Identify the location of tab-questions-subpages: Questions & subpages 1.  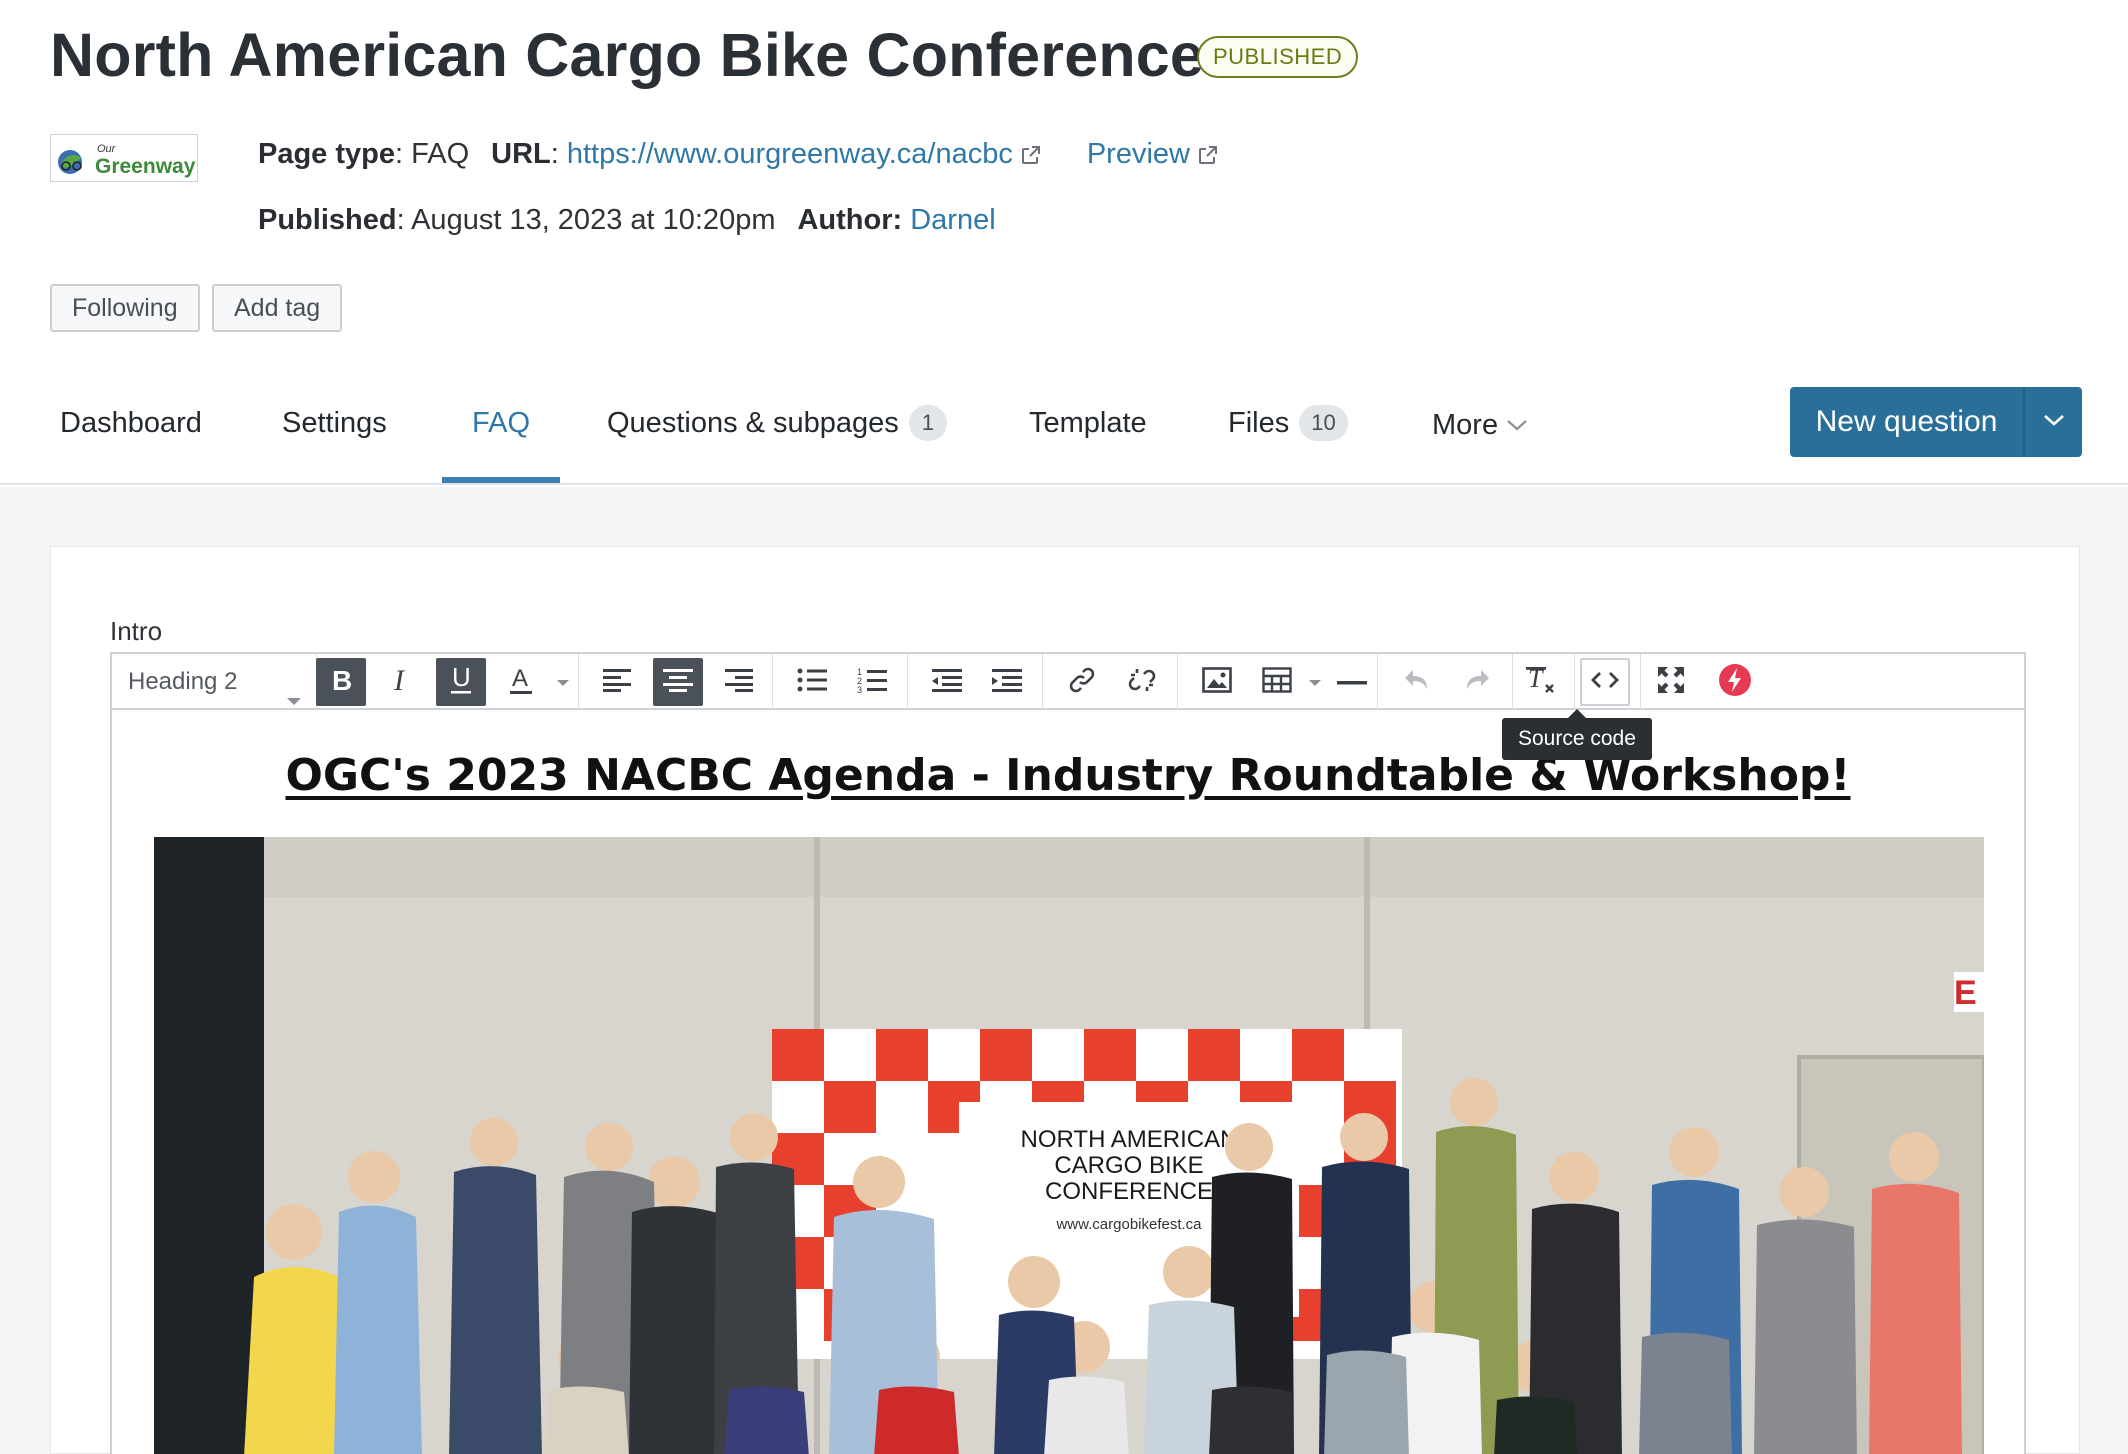
(777, 434).